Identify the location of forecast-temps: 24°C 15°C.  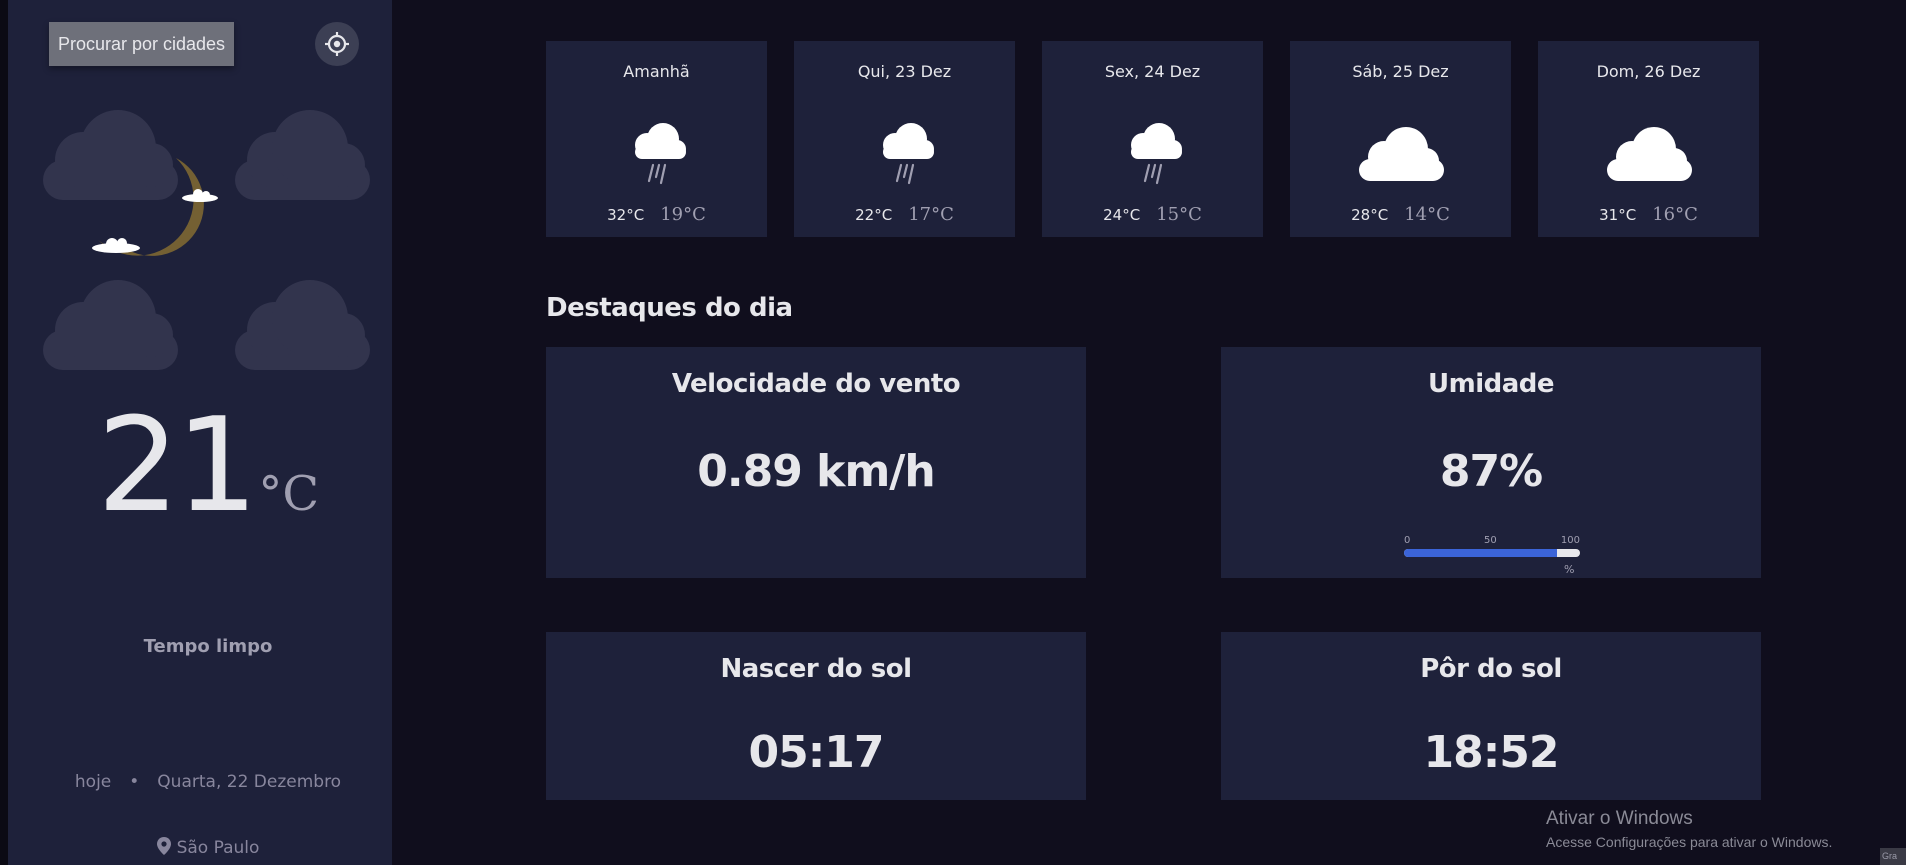
(1152, 214).